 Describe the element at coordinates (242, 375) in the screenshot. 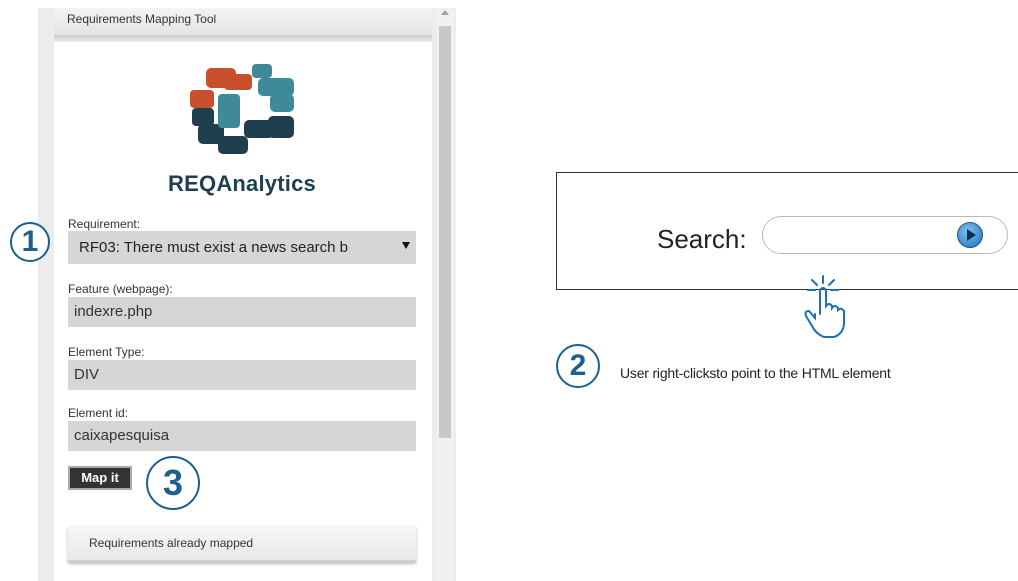

I see `element-type-field: DIV` at that location.